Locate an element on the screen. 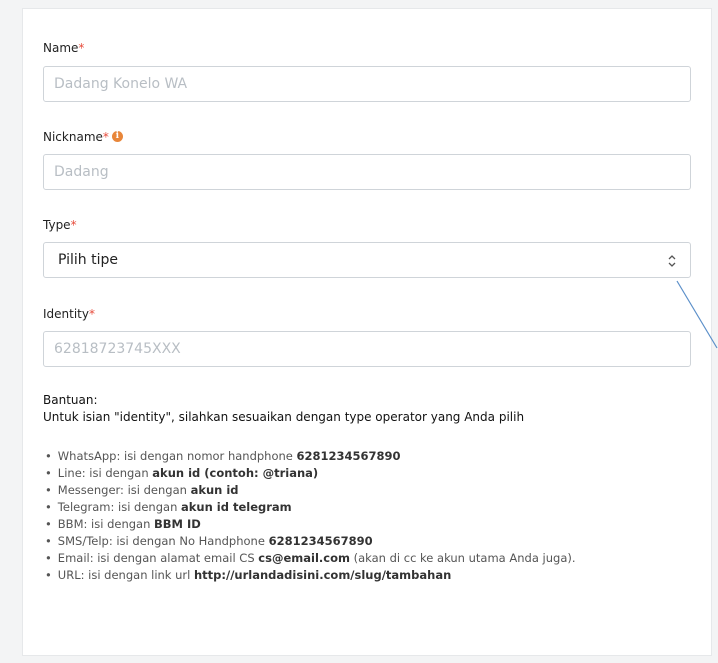  nickname-label-text: Nickname is located at coordinates (73, 137).